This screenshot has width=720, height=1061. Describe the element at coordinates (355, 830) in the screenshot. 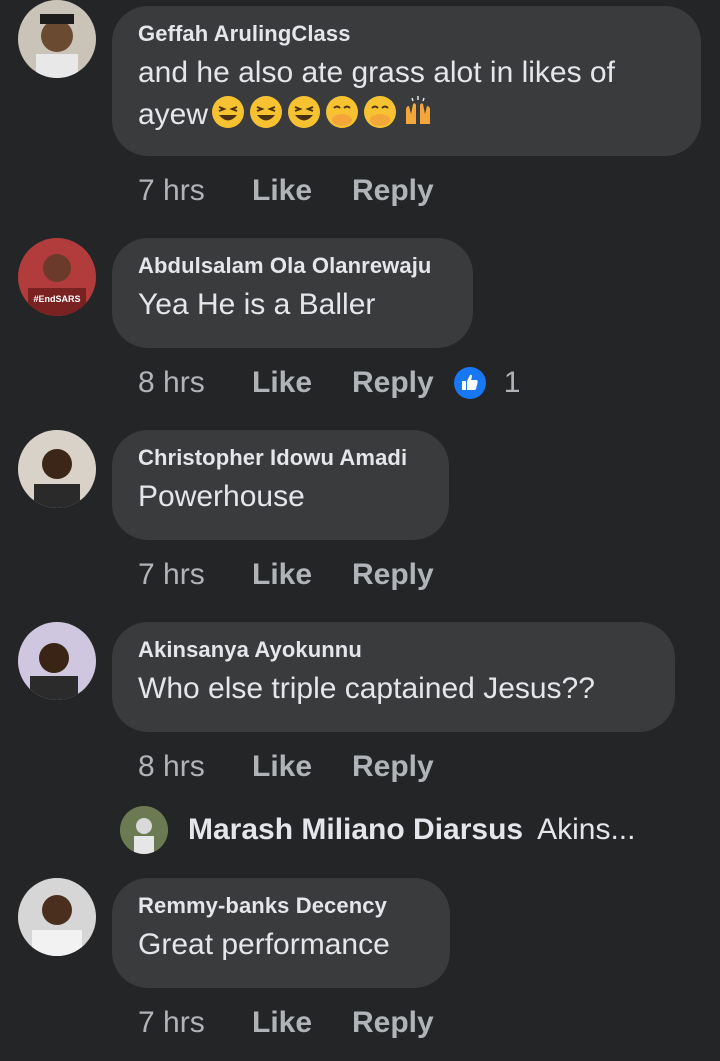

I see `reply-author: Marash Miliano Diarsus` at that location.